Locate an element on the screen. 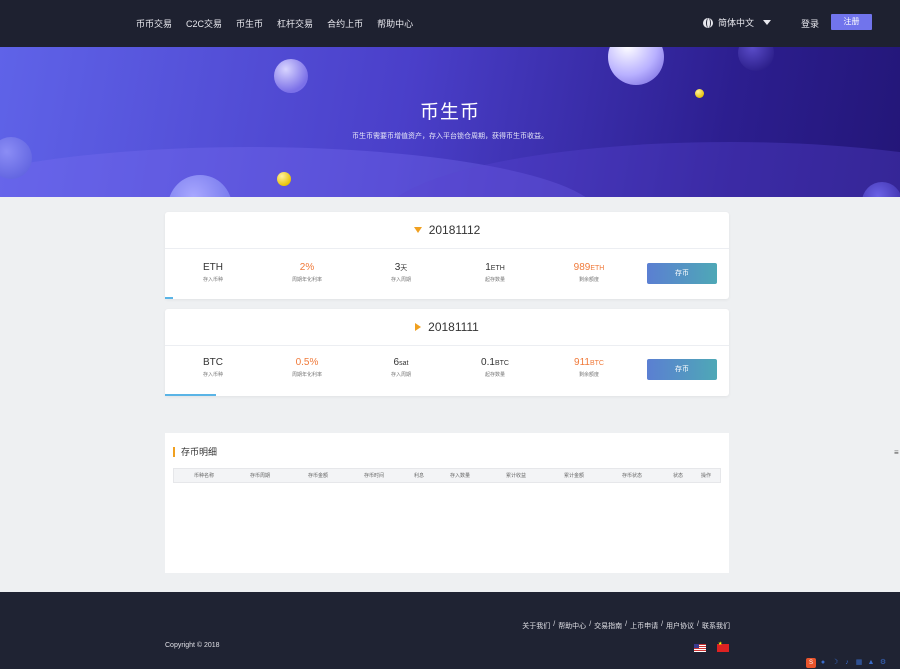 The image size is (900, 669). column-header: 状态 is located at coordinates (678, 476).